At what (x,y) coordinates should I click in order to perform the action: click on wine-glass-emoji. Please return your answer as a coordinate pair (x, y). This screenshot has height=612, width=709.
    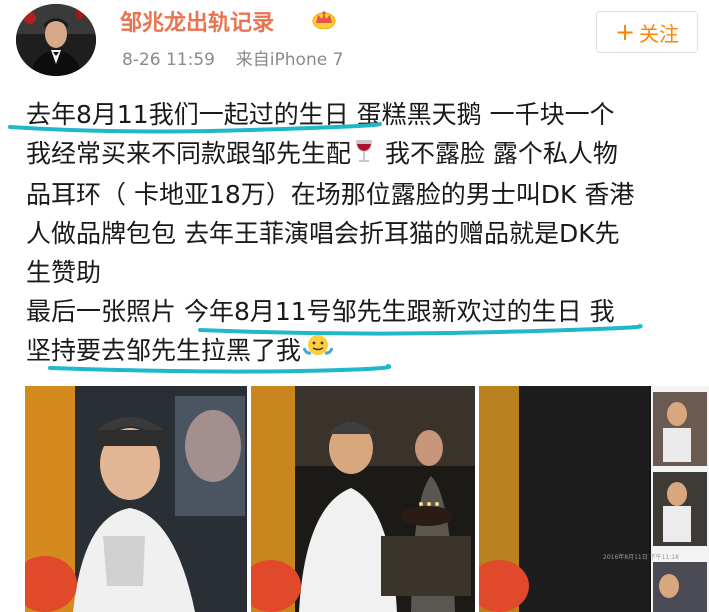
    Looking at the image, I should click on (364, 155).